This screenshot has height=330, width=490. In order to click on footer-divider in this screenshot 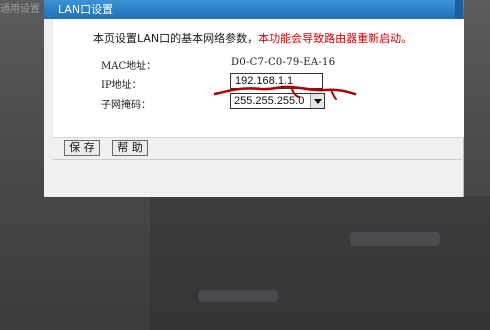, I will do `click(258, 159)`.